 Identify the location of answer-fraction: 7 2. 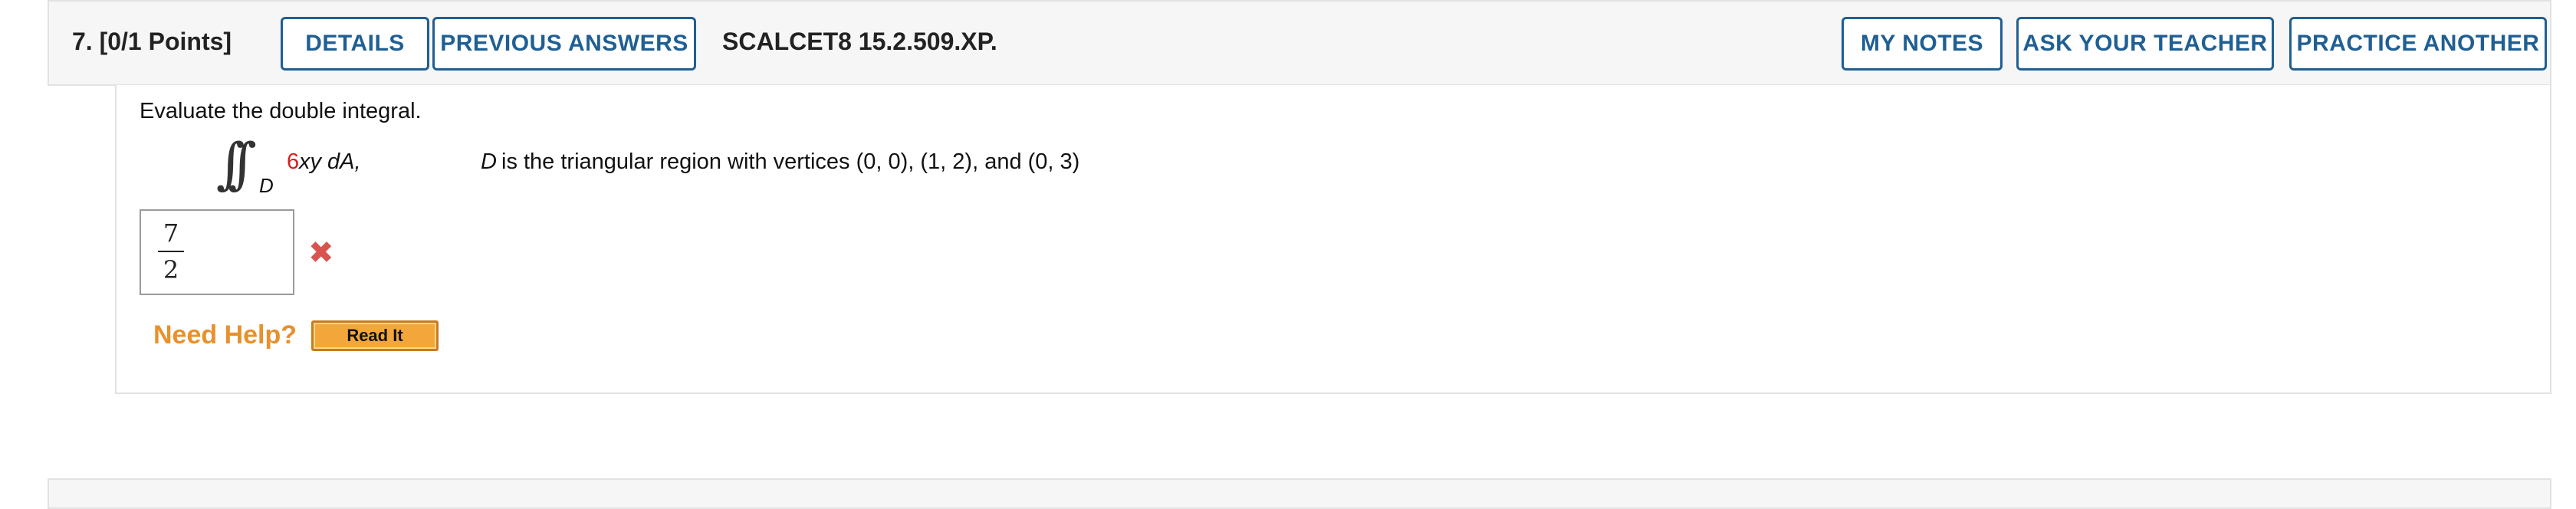
(171, 251).